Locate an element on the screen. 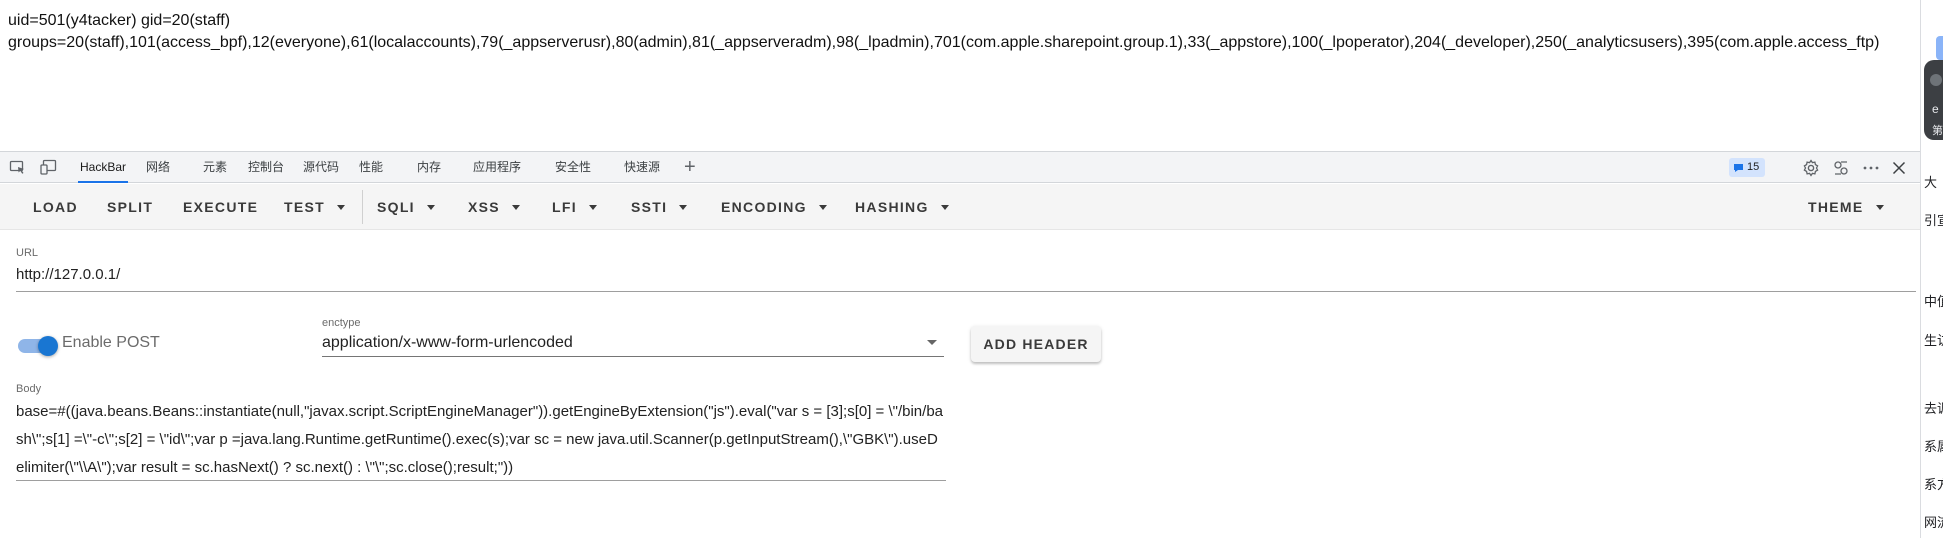  load-button: LOAD is located at coordinates (55, 207).